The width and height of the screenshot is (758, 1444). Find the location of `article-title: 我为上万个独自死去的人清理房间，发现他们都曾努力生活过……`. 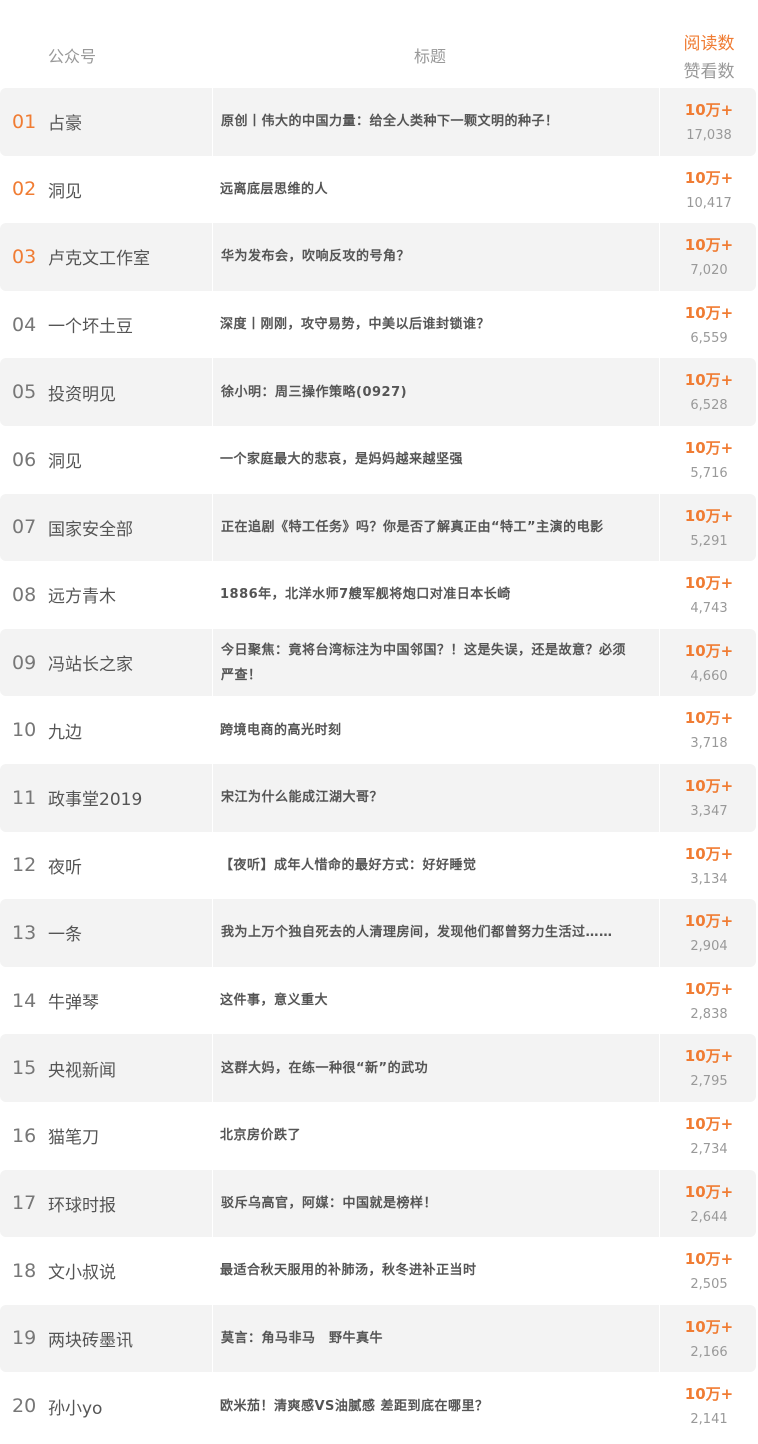

article-title: 我为上万个独自死去的人清理房间，发现他们都曾努力生活过…… is located at coordinates (417, 932).